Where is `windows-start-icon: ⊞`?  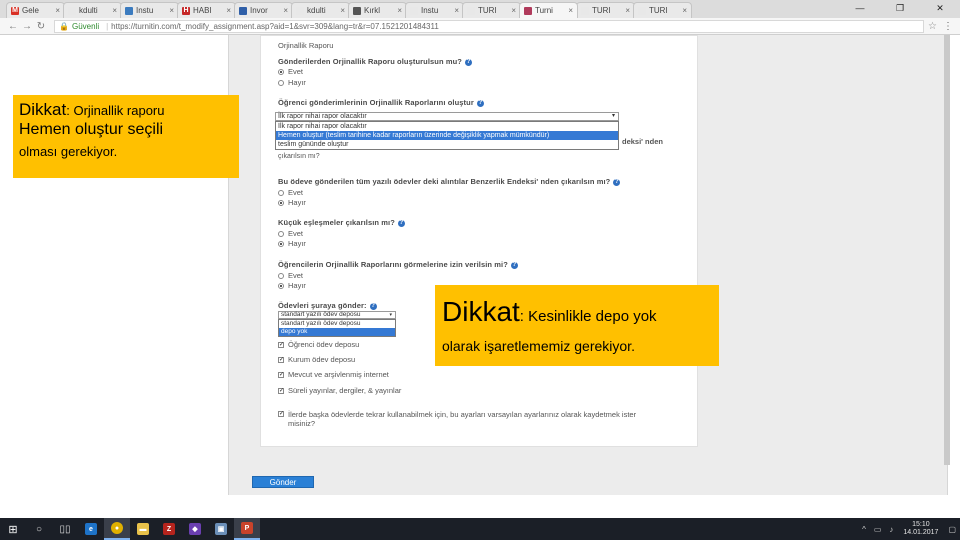 windows-start-icon: ⊞ is located at coordinates (13, 529).